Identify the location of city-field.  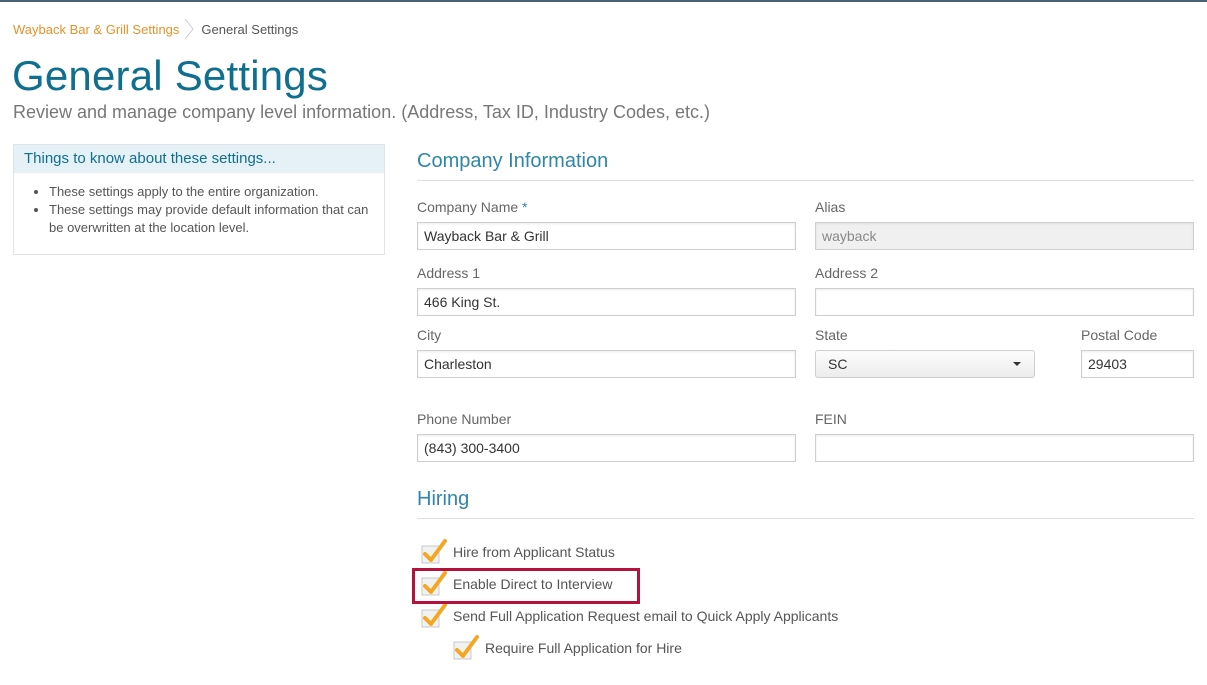
(606, 364).